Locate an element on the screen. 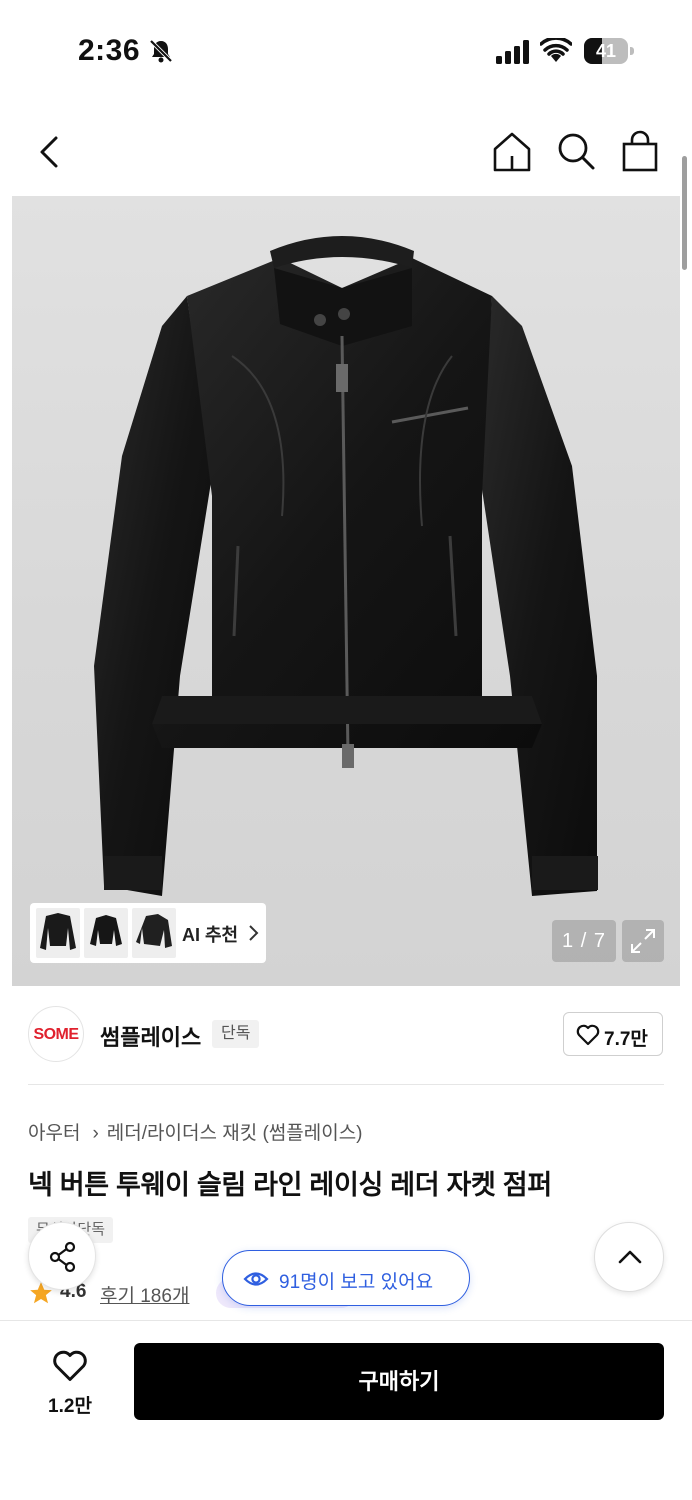 This screenshot has height=1500, width=692. ai-recommend-label: AI 추천 is located at coordinates (210, 934).